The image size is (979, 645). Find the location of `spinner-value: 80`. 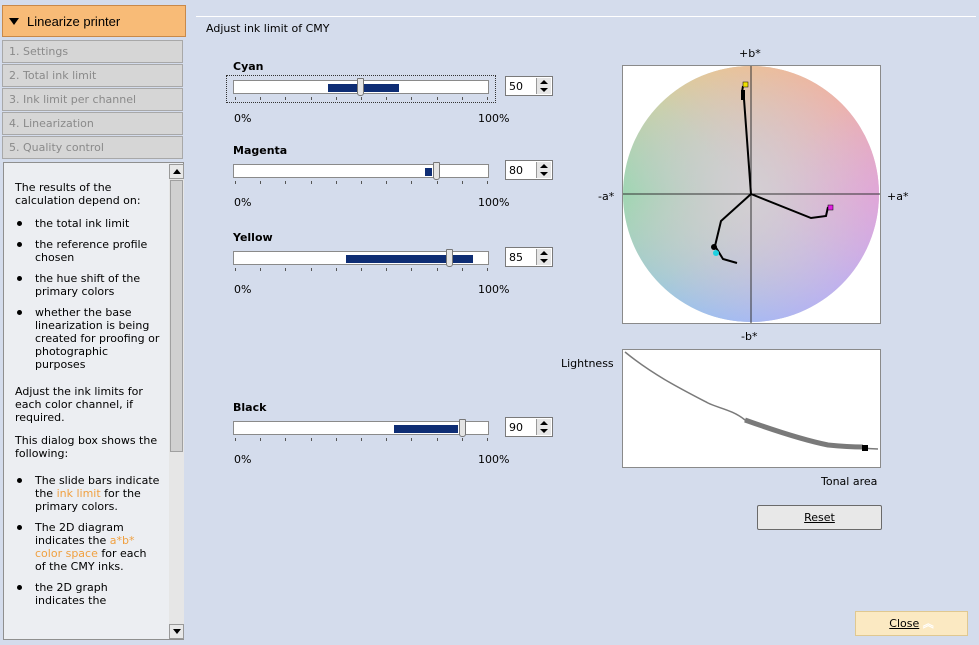

spinner-value: 80 is located at coordinates (516, 170).